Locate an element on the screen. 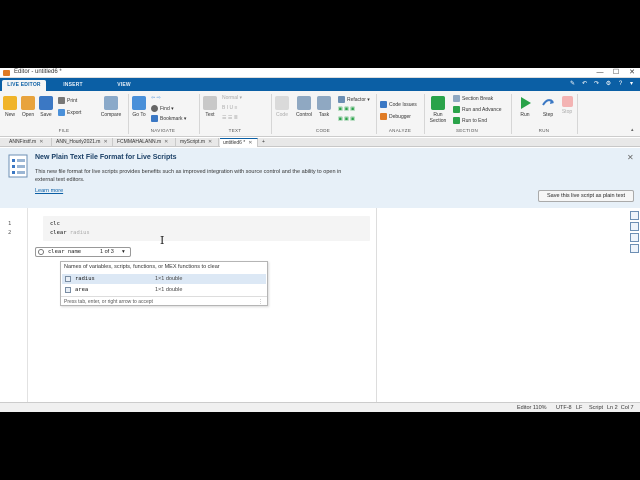 The image size is (640, 480). matlab-logo-icon is located at coordinates (6, 73).